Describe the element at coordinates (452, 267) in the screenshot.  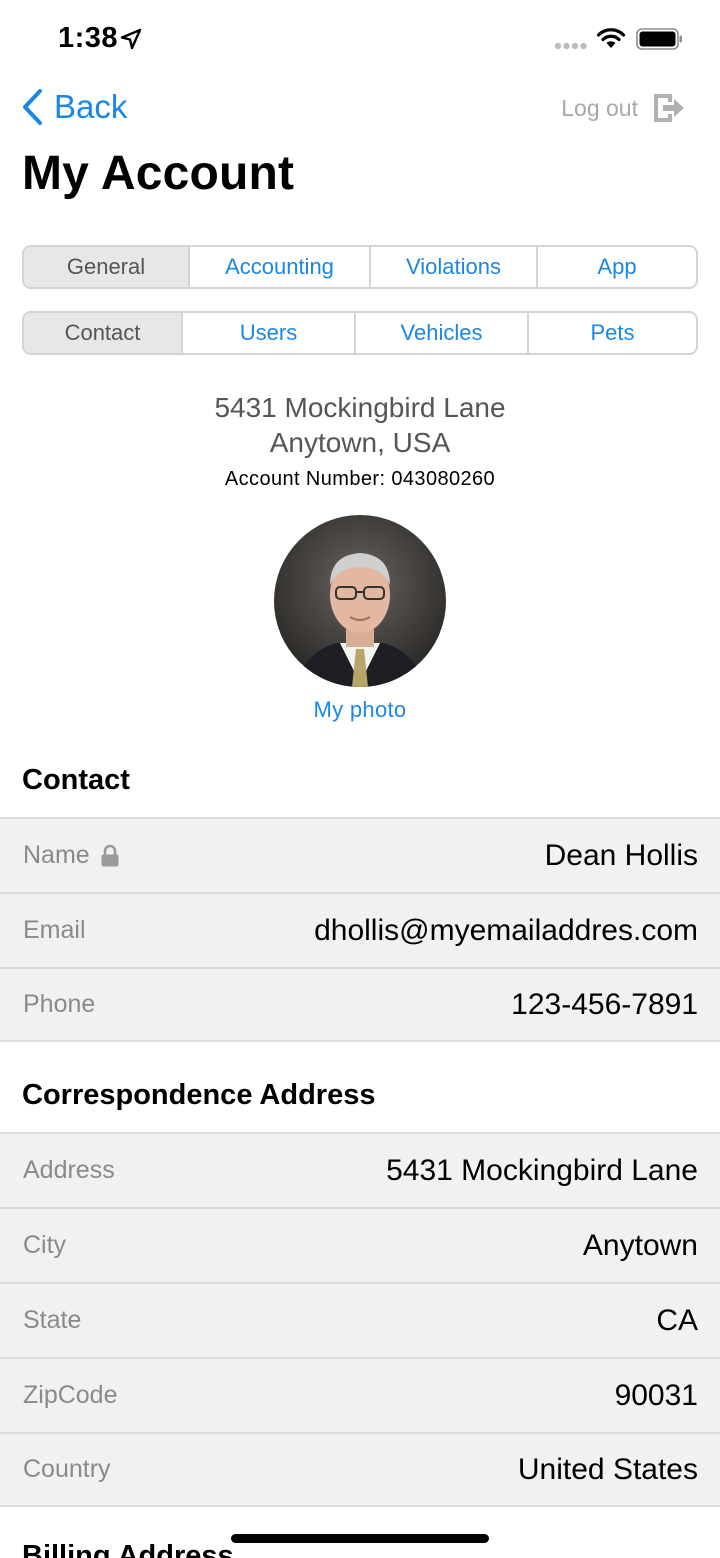
I see `tab-violations: Violations` at that location.